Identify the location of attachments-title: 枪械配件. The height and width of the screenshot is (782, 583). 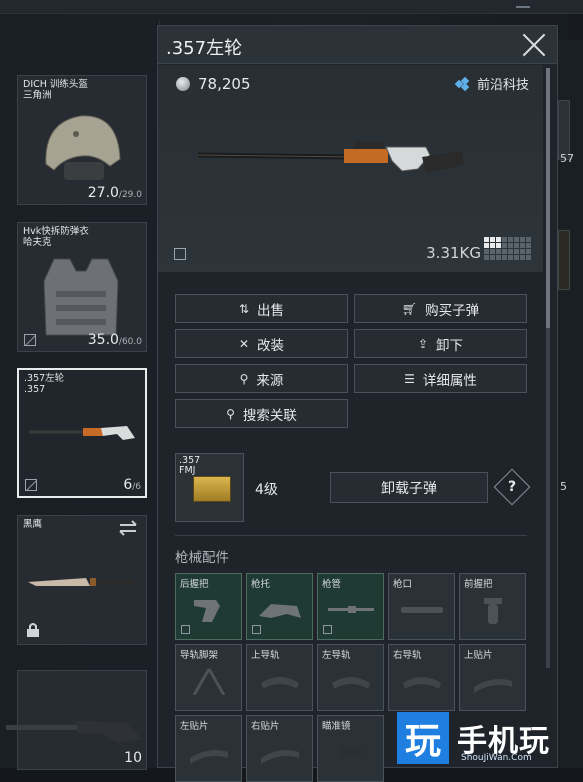
(202, 558).